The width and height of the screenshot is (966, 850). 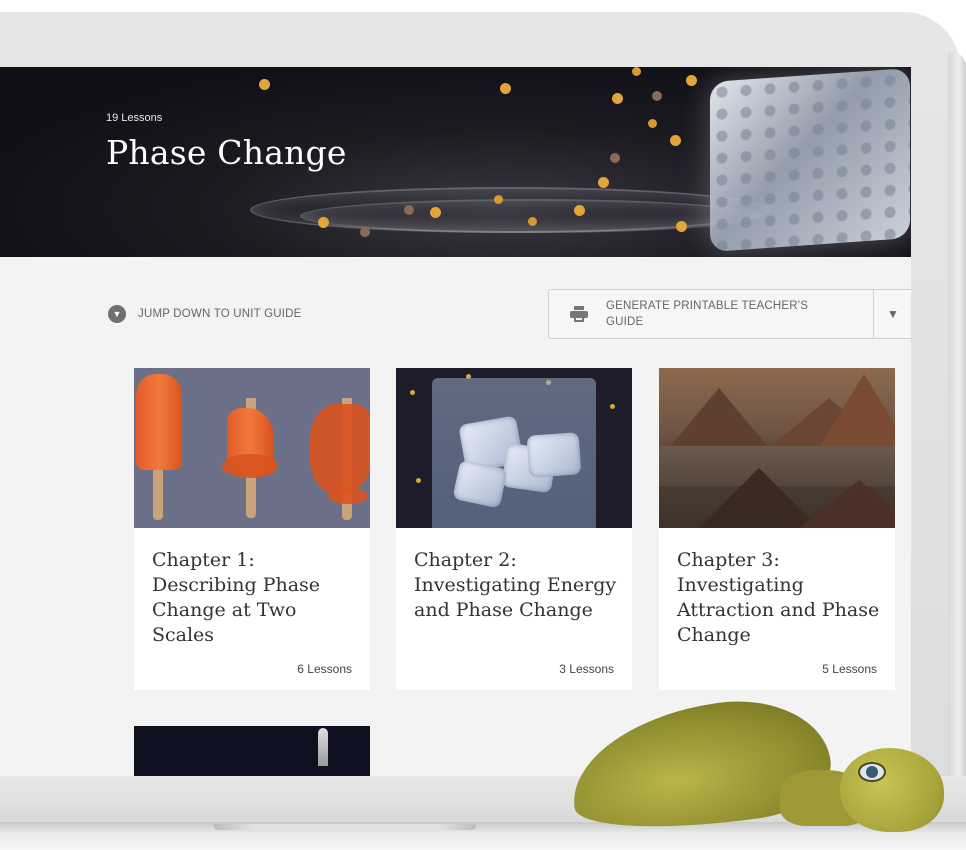 I want to click on jump-to-unit-guide-link: ▼ JUMP DOWN TO UNIT GUIDE, so click(x=204, y=314).